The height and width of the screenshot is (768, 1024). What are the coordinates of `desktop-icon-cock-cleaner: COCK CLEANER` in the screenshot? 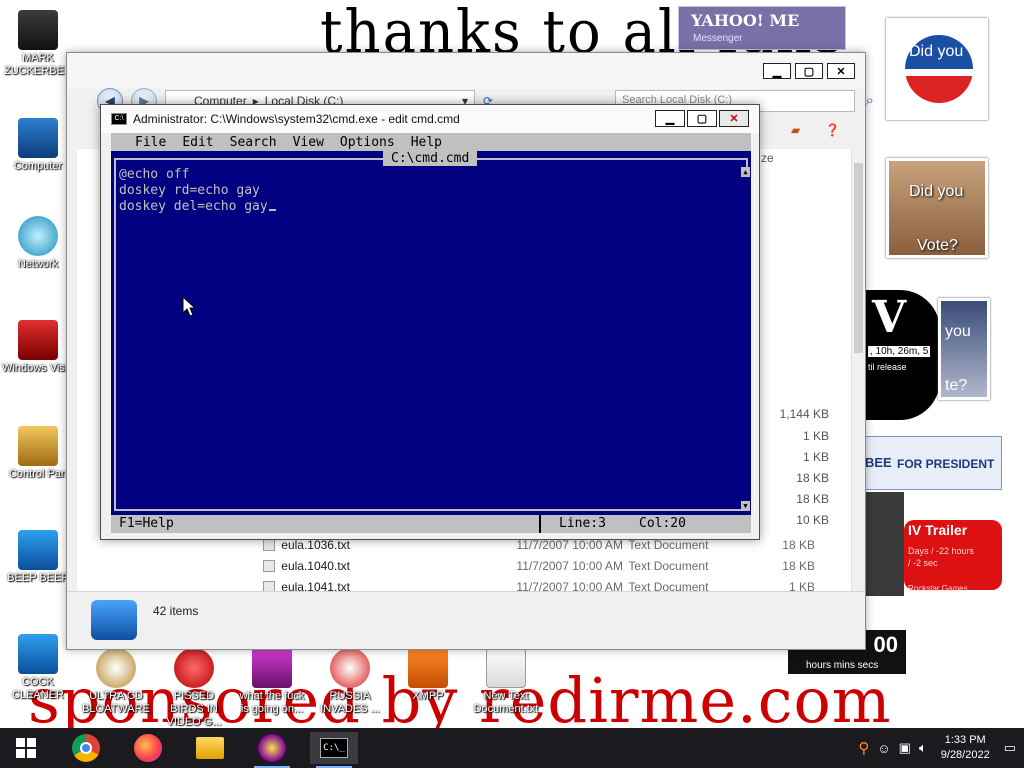 It's located at (38, 668).